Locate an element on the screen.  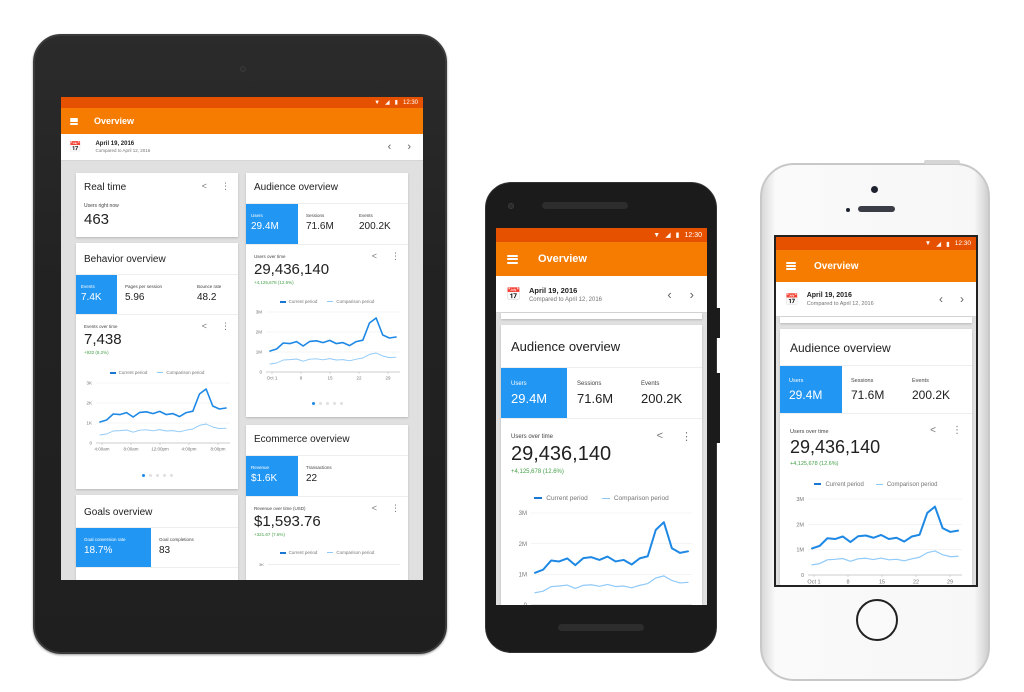
metric-label: Events is located at coordinates (366, 215).